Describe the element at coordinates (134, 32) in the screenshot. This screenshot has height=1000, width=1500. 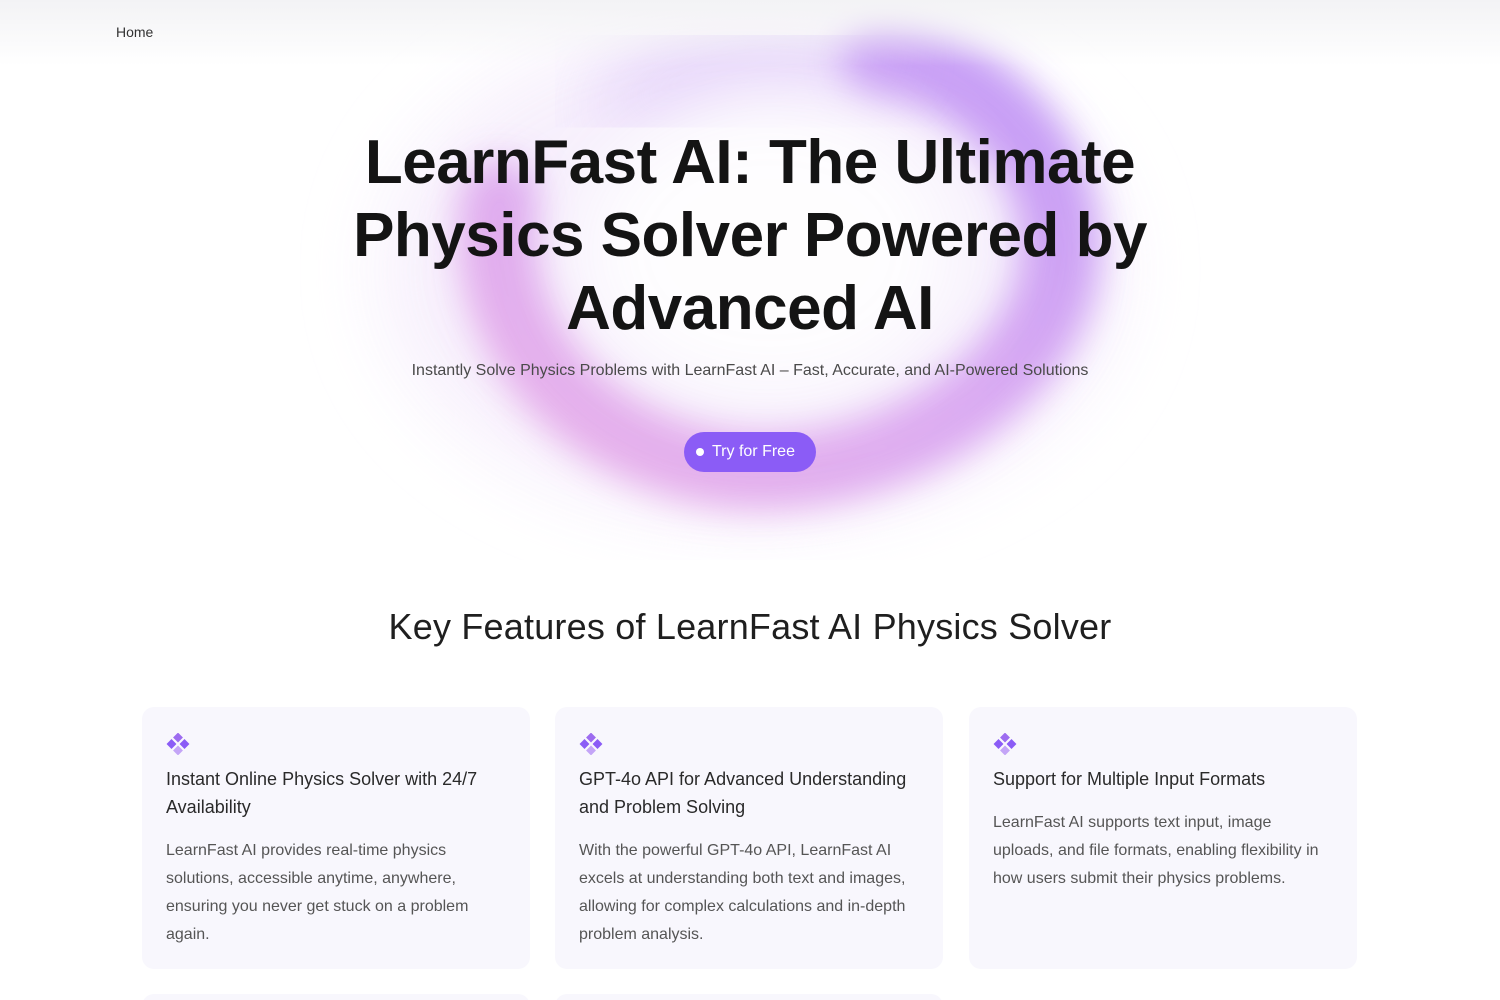
I see `nav-home-link: Home` at that location.